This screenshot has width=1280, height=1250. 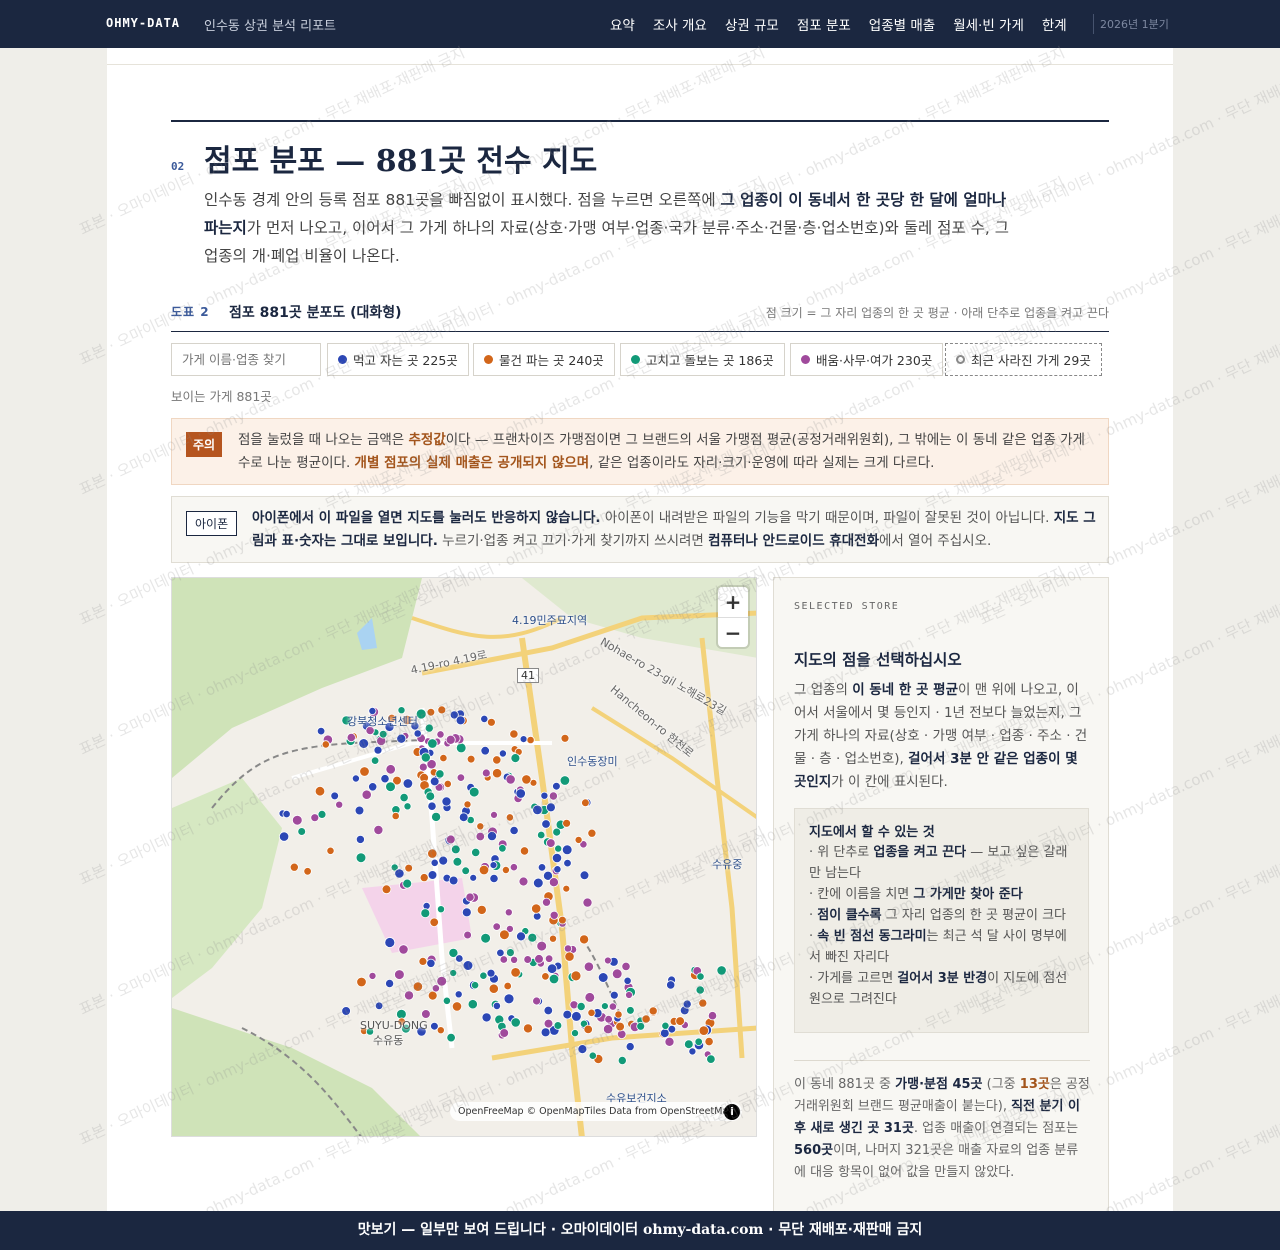 I want to click on nav-item-market-size: 상권 규모, so click(x=752, y=24).